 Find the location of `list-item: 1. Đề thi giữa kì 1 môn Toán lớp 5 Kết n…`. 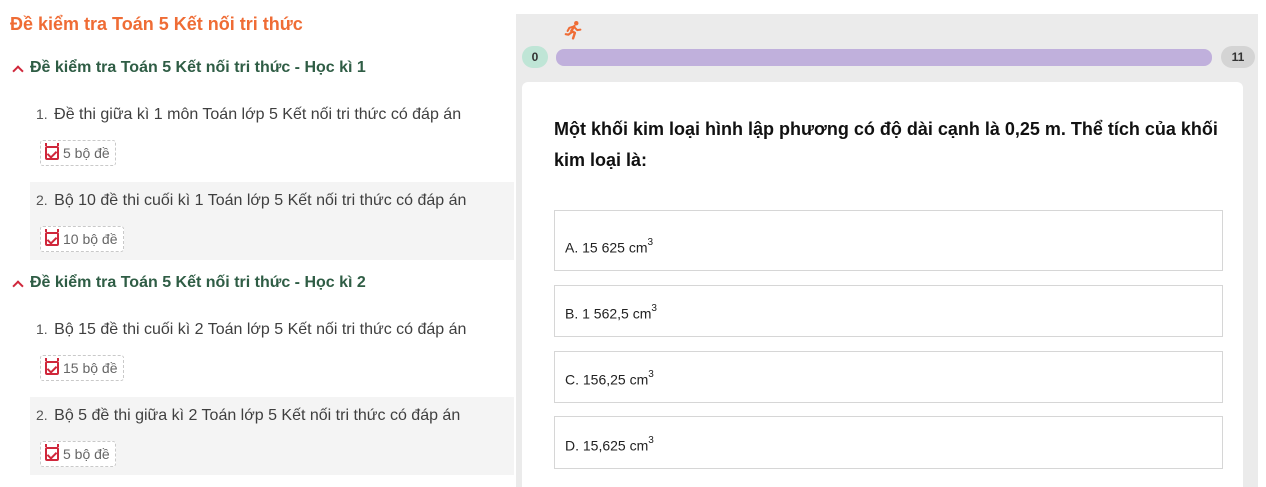

list-item: 1. Đề thi giữa kì 1 môn Toán lớp 5 Kết n… is located at coordinates (272, 136).